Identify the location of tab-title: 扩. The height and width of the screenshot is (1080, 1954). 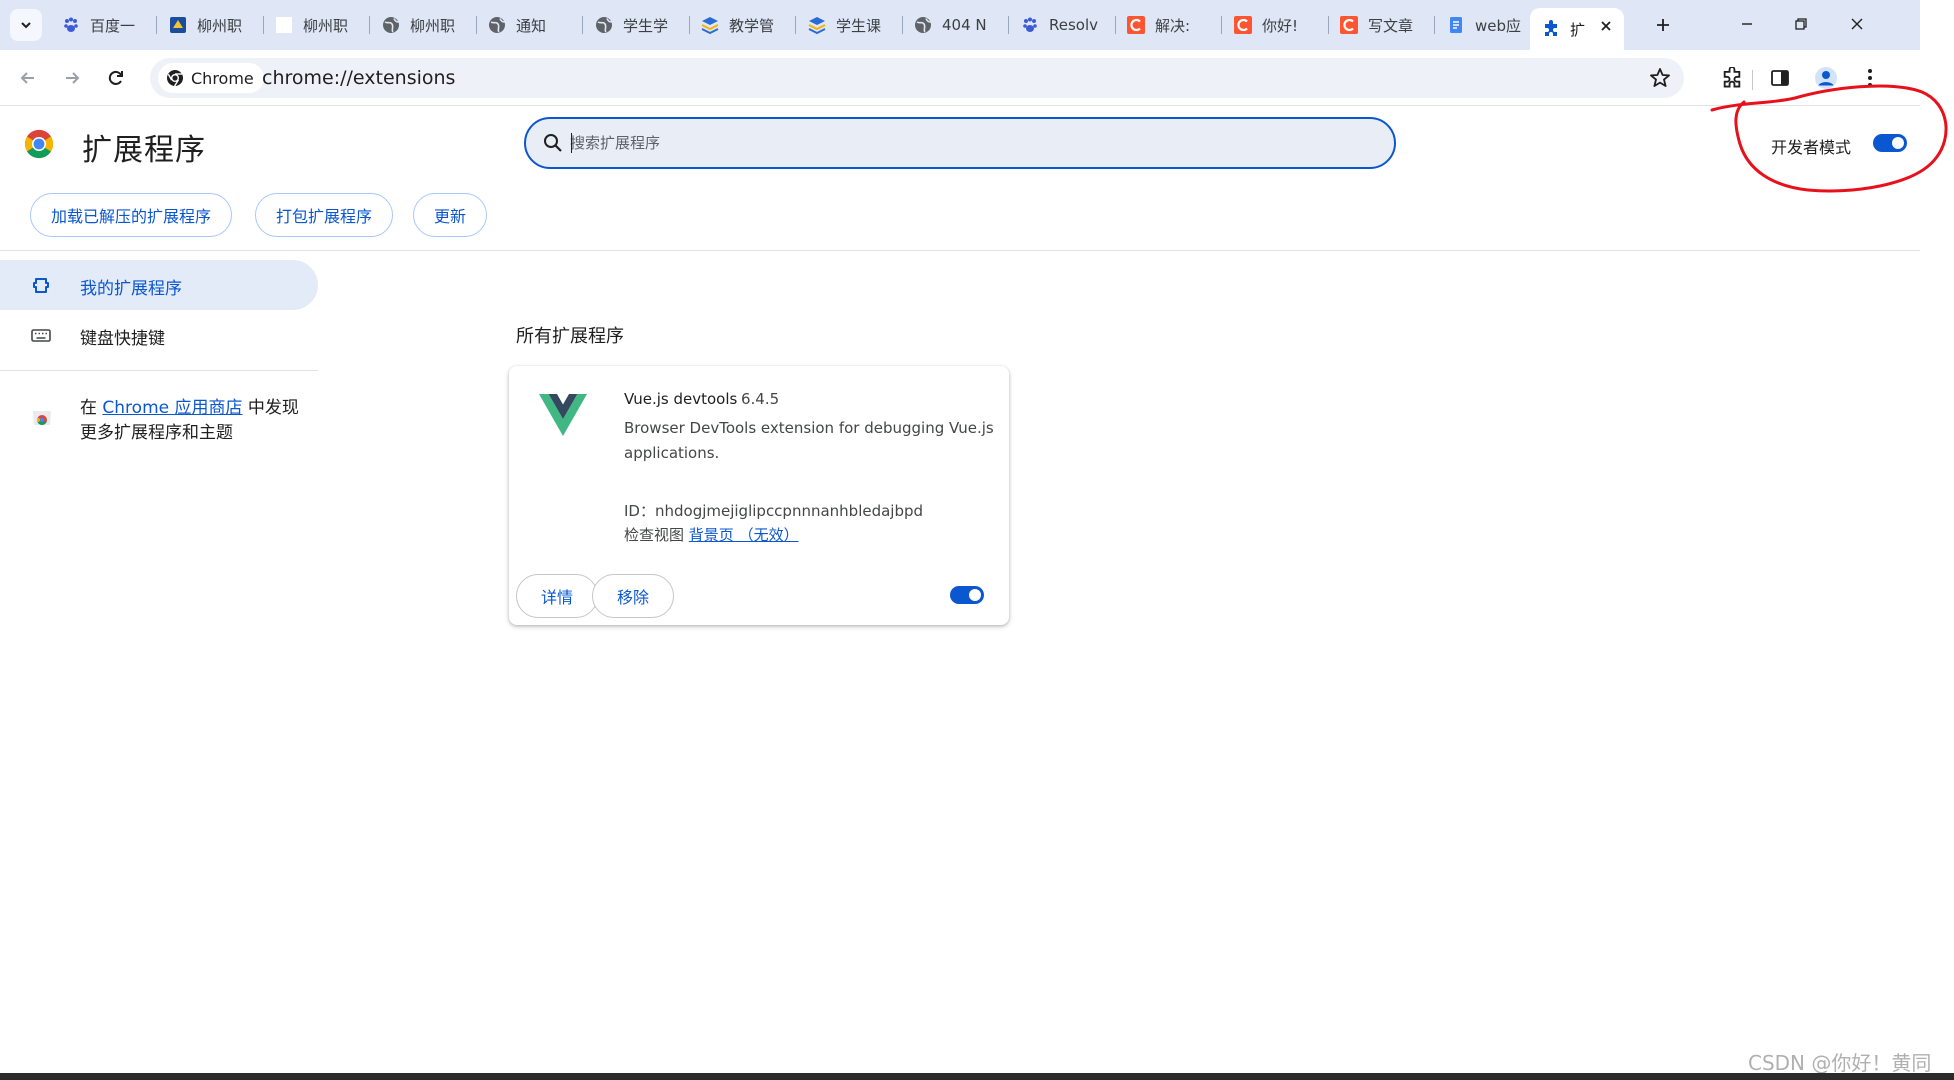
(1578, 29).